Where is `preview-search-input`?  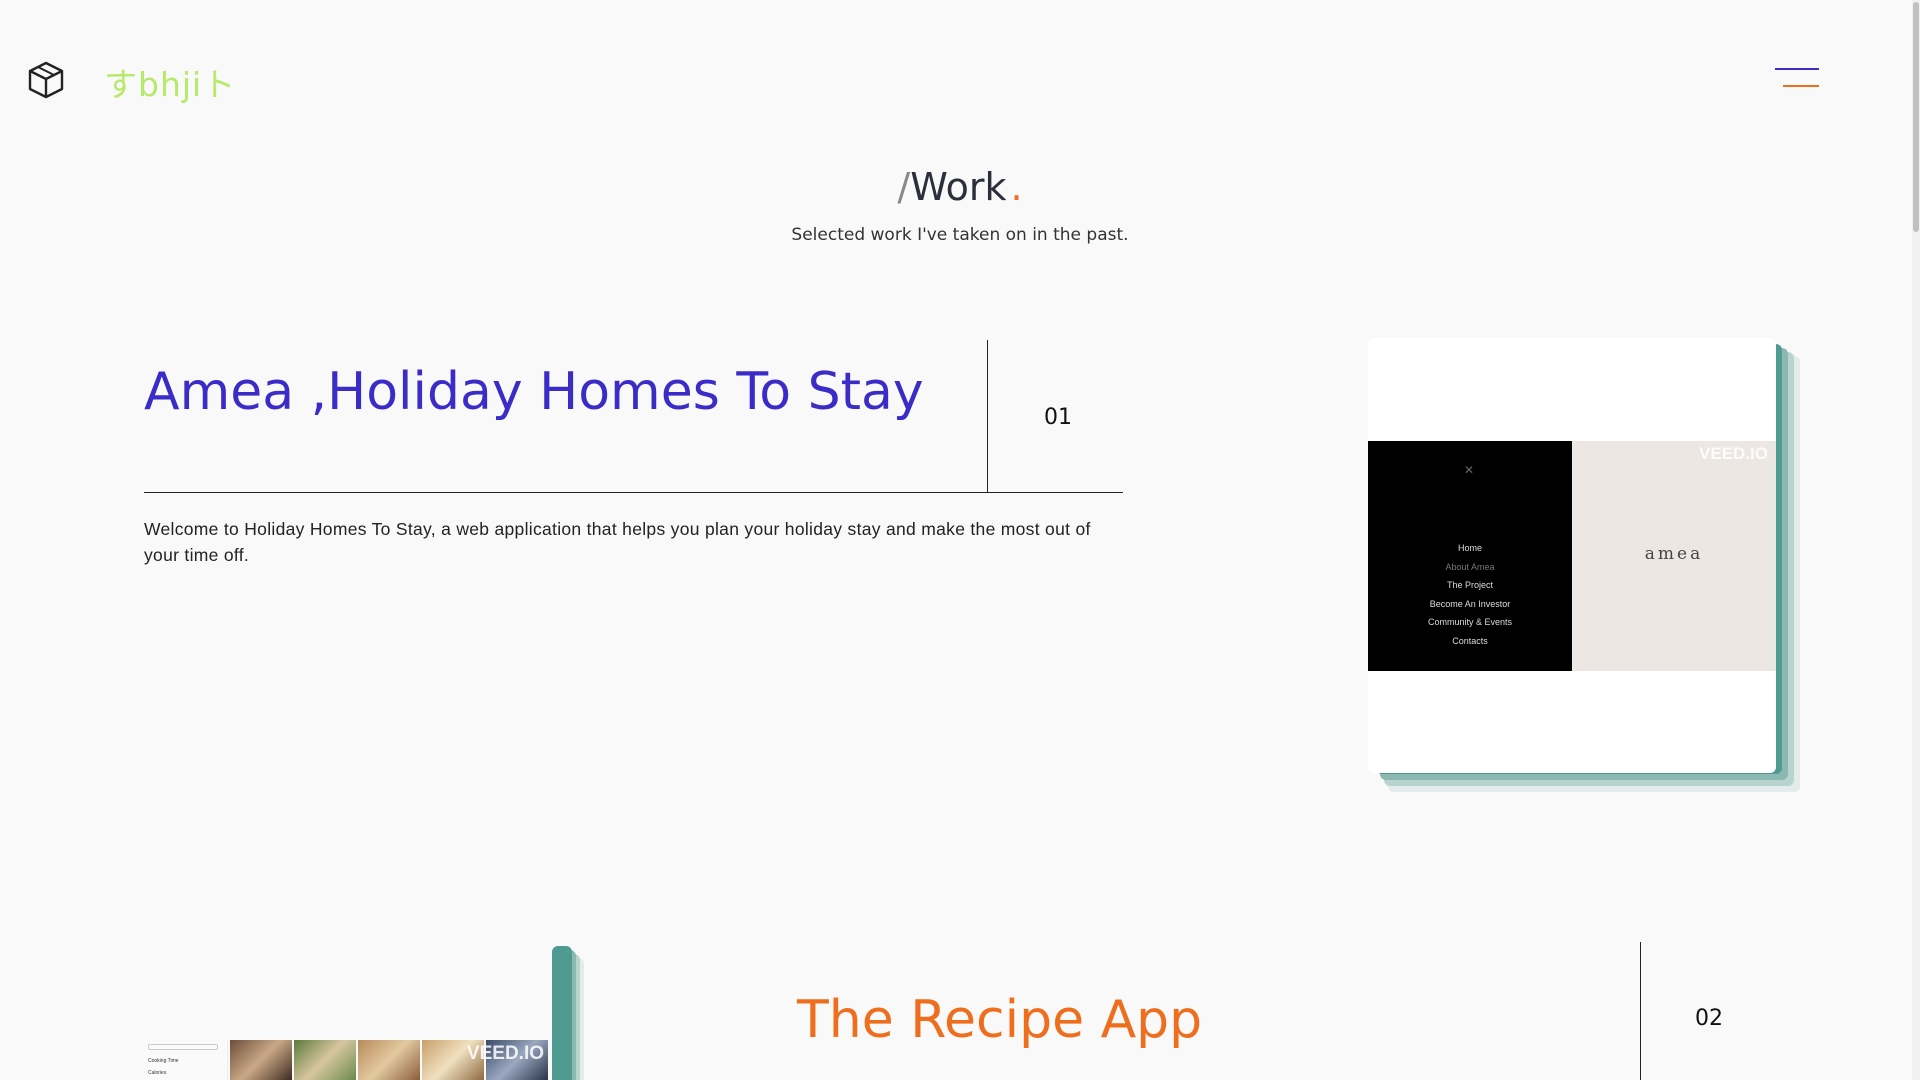 preview-search-input is located at coordinates (183, 1047).